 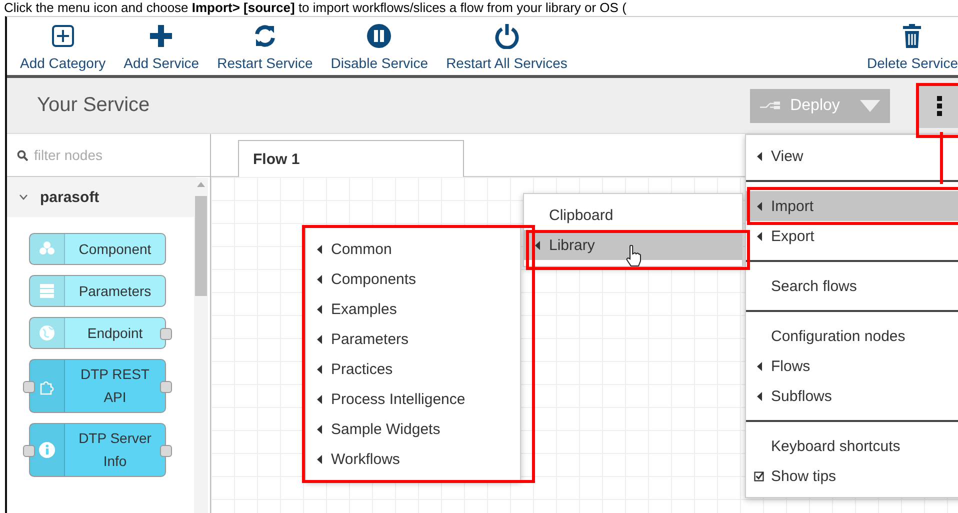 I want to click on filter-field: filter nodes, so click(x=109, y=155).